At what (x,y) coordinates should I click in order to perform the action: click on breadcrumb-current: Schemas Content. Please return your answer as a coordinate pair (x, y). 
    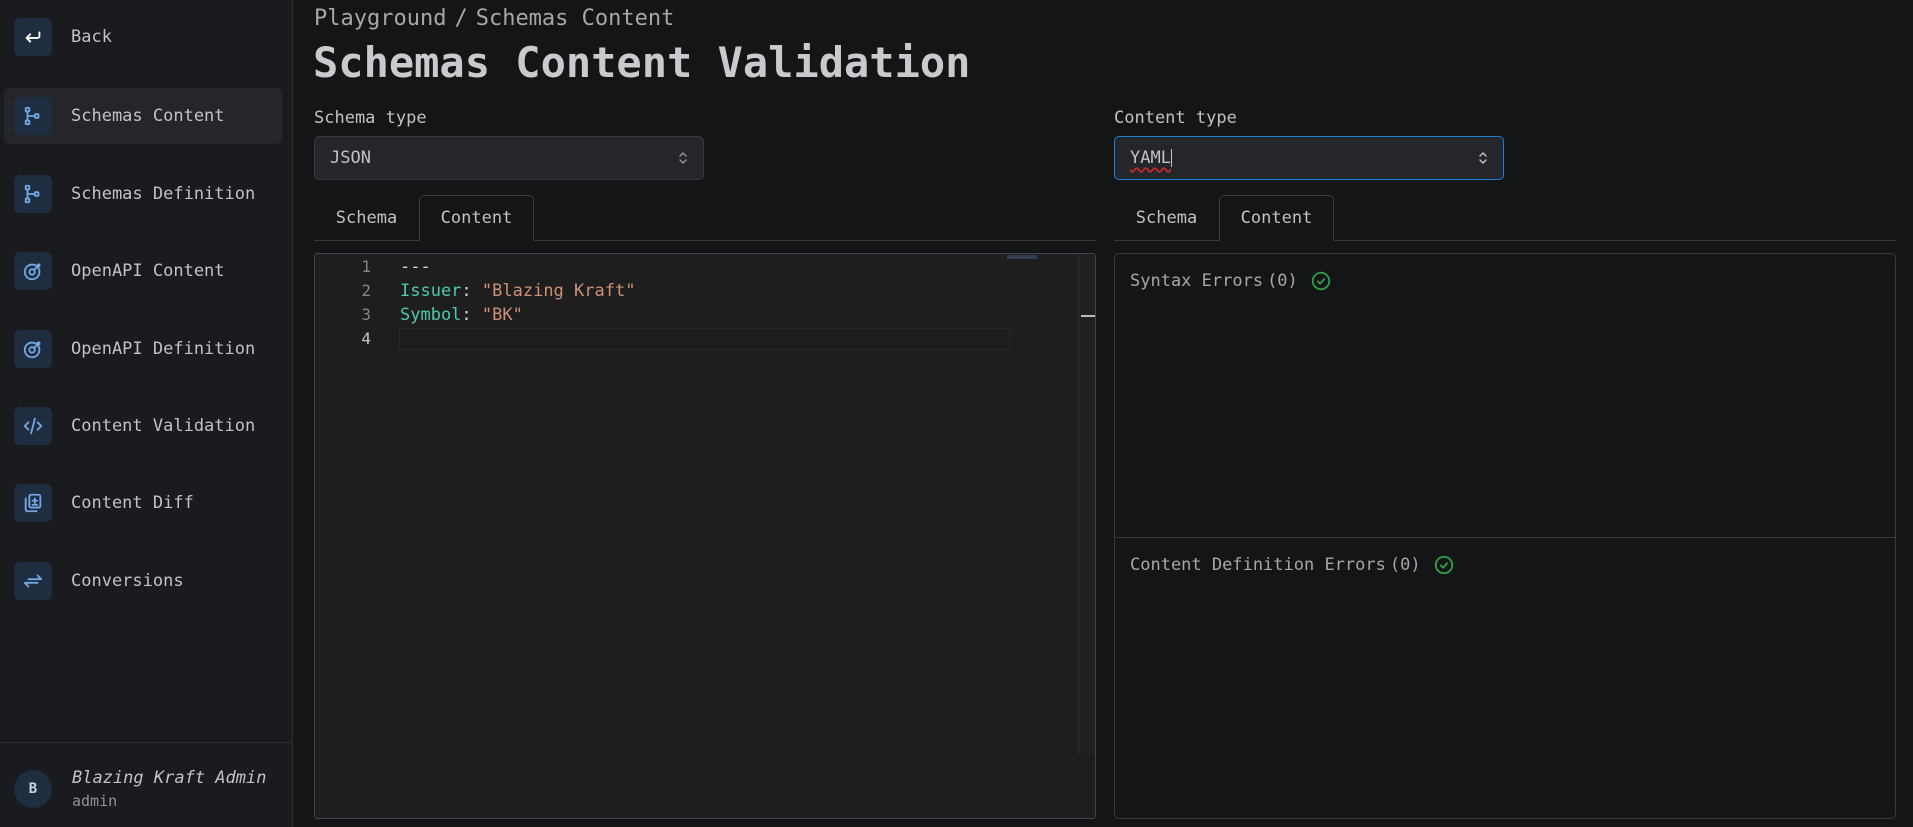
    Looking at the image, I should click on (575, 18).